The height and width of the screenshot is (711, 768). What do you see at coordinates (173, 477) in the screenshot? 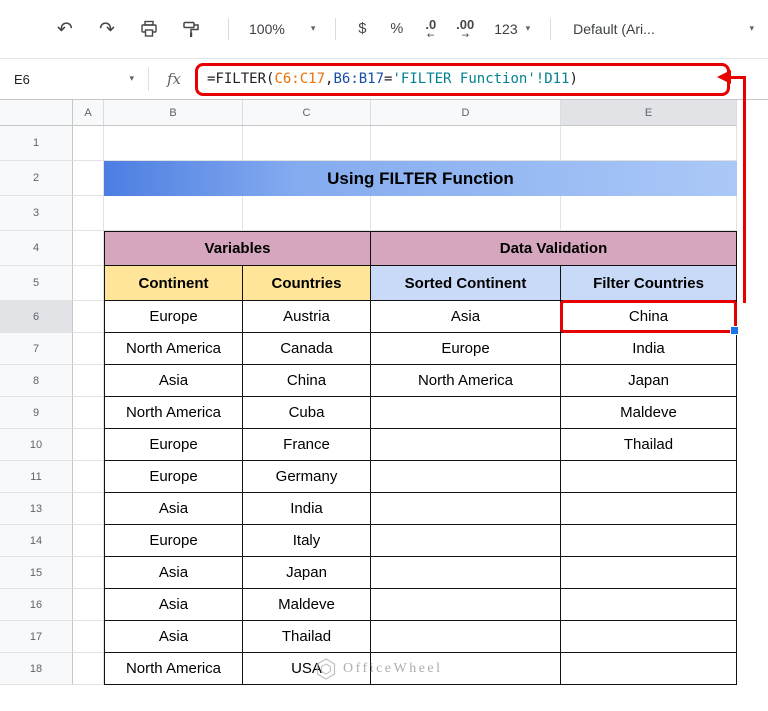
I see `cell-B11: Europe` at bounding box center [173, 477].